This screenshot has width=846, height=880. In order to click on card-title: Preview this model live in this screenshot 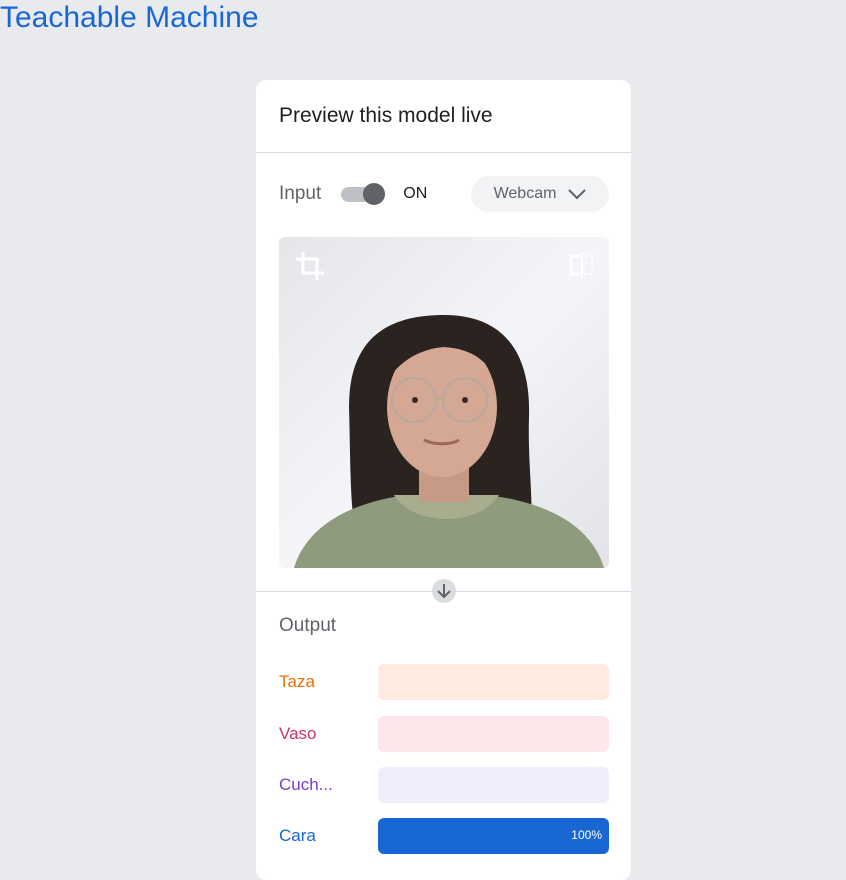, I will do `click(443, 116)`.